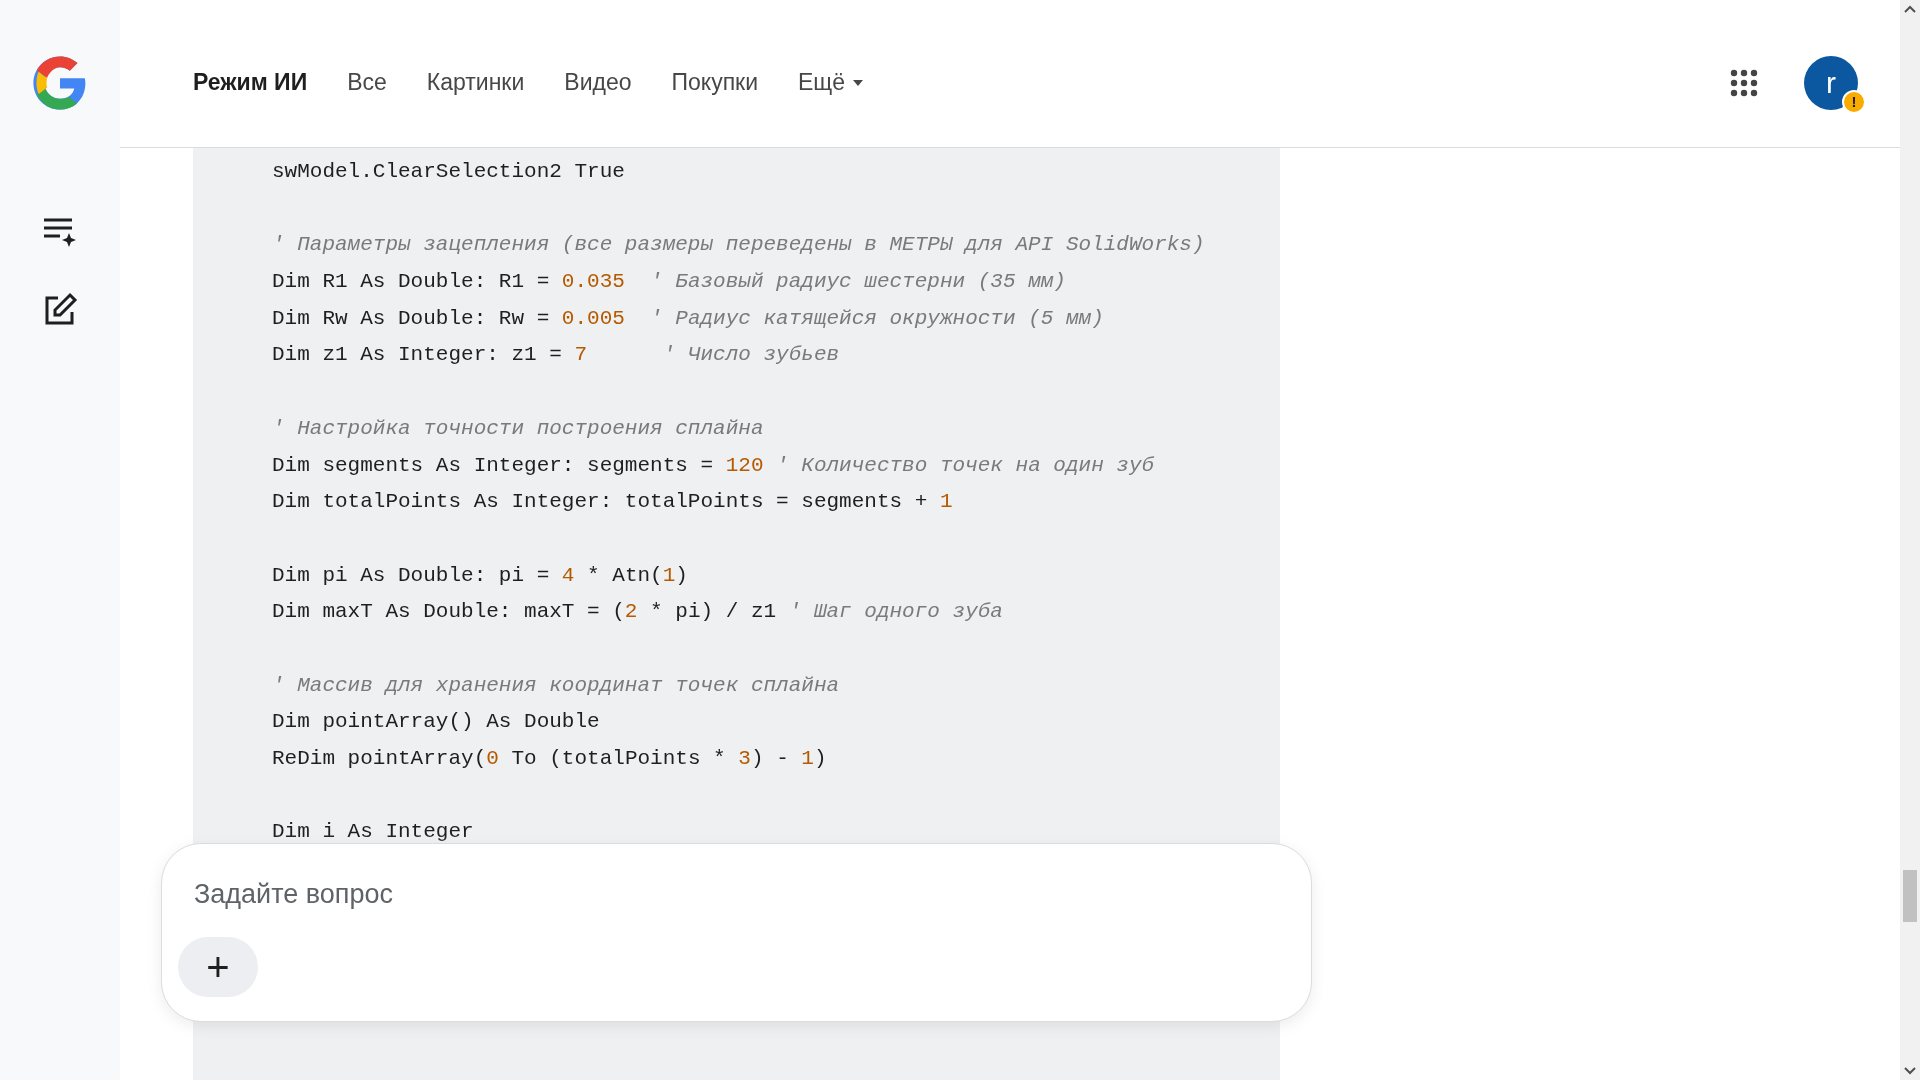 The width and height of the screenshot is (1920, 1080). Describe the element at coordinates (373, 832) in the screenshot. I see `code-line: Dim i As Integer` at that location.